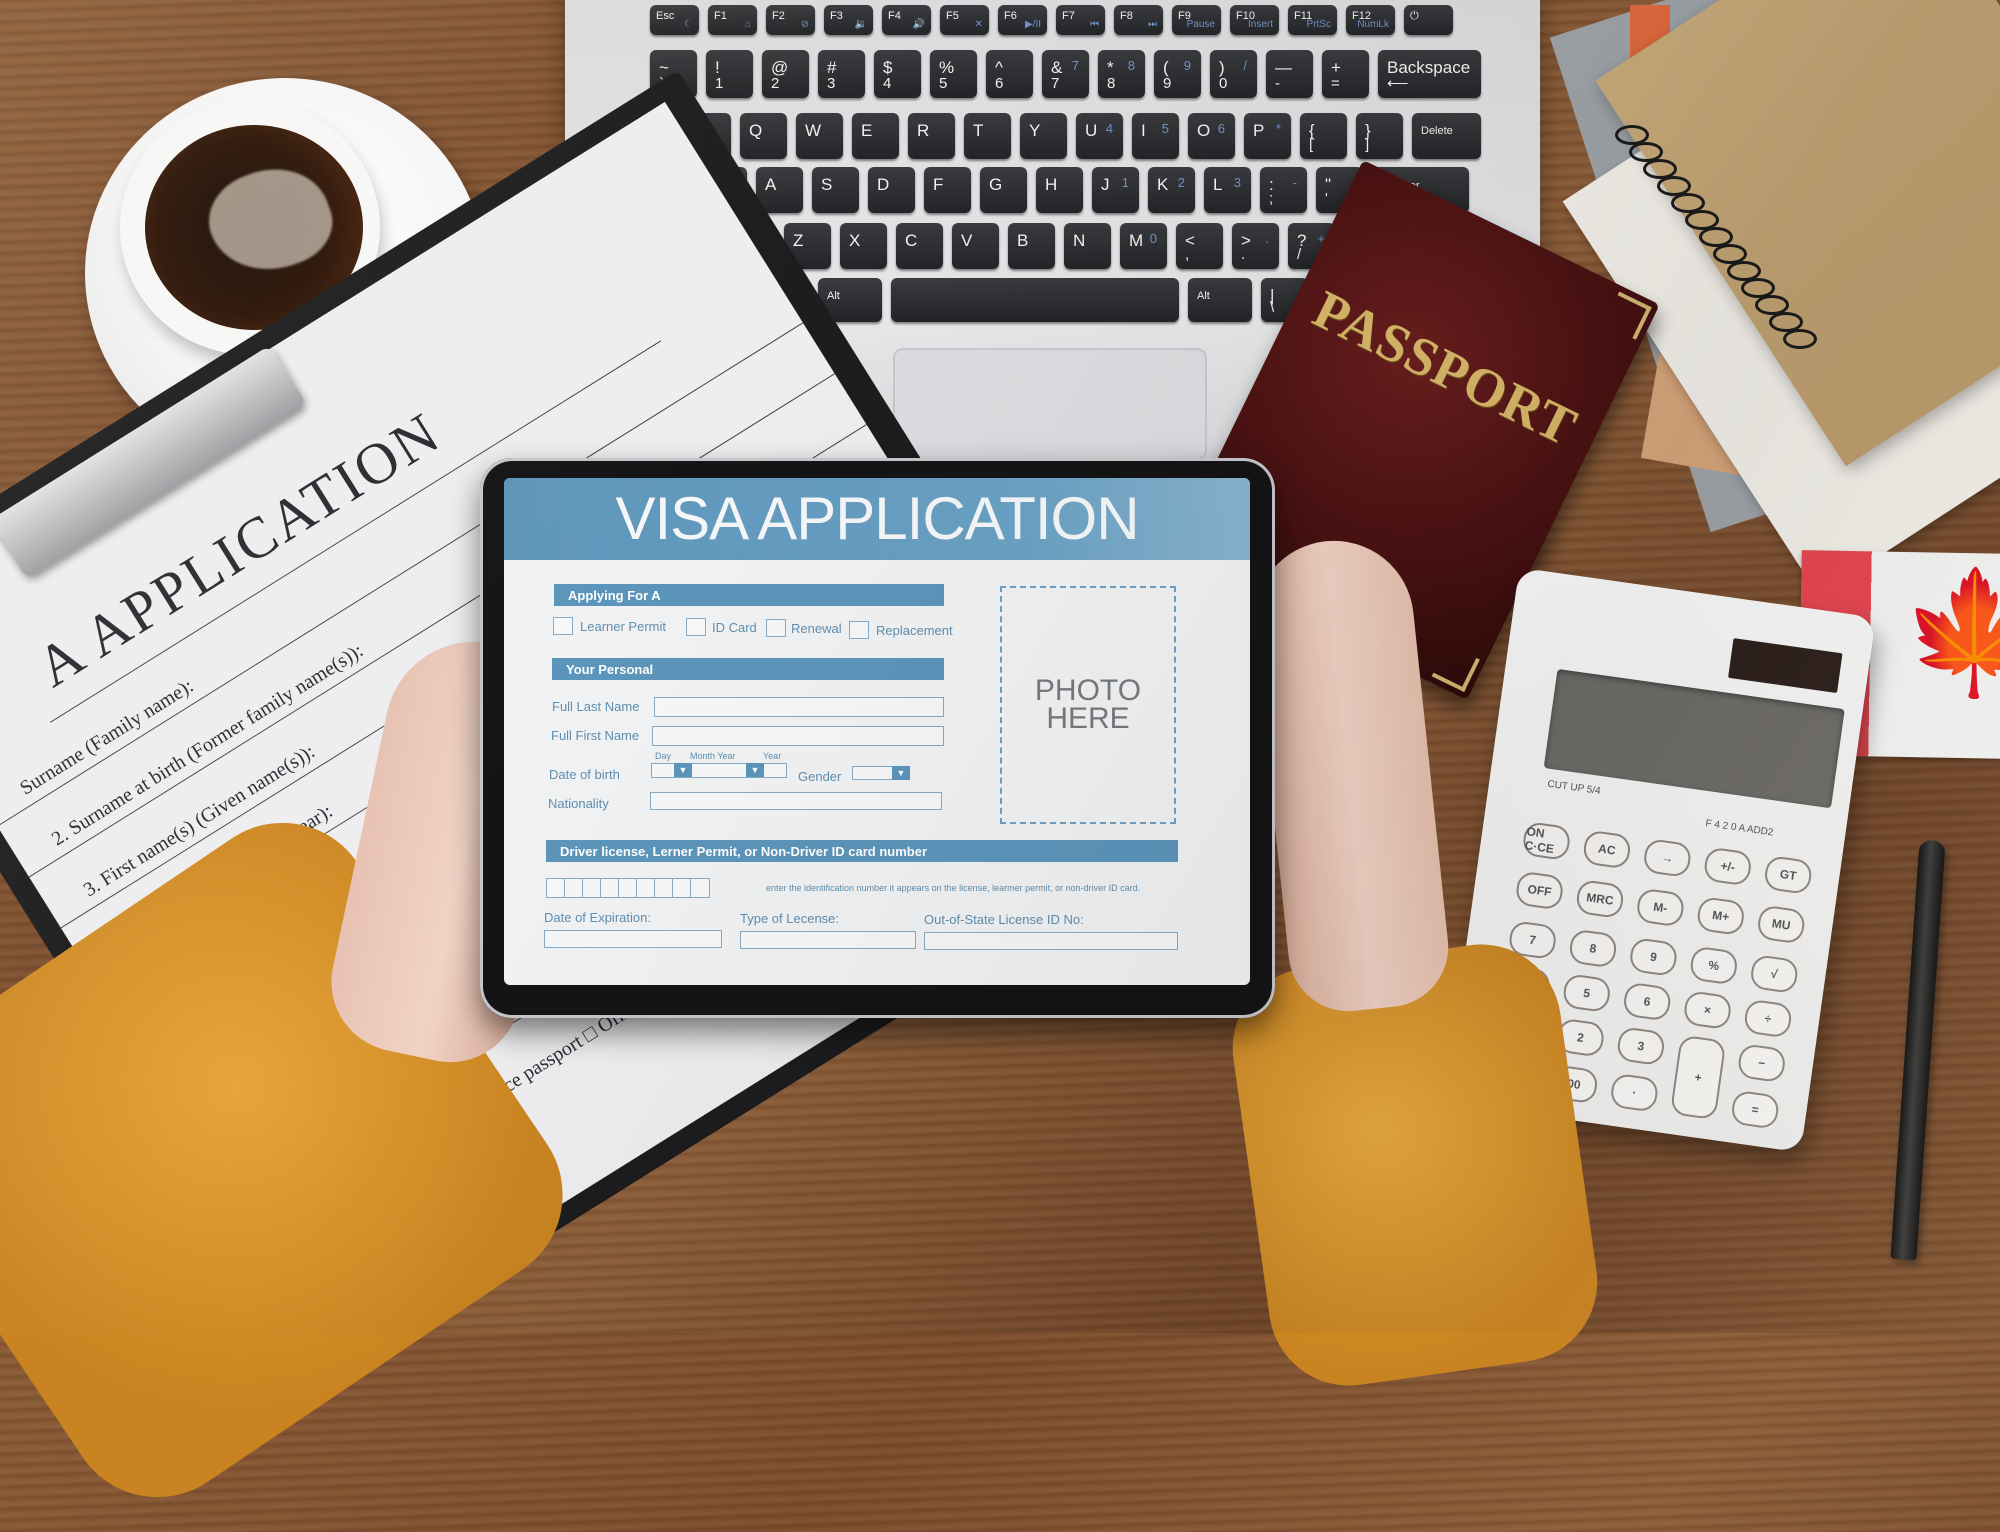 The height and width of the screenshot is (1532, 2000). Describe the element at coordinates (1003, 190) in the screenshot. I see `key: G` at that location.